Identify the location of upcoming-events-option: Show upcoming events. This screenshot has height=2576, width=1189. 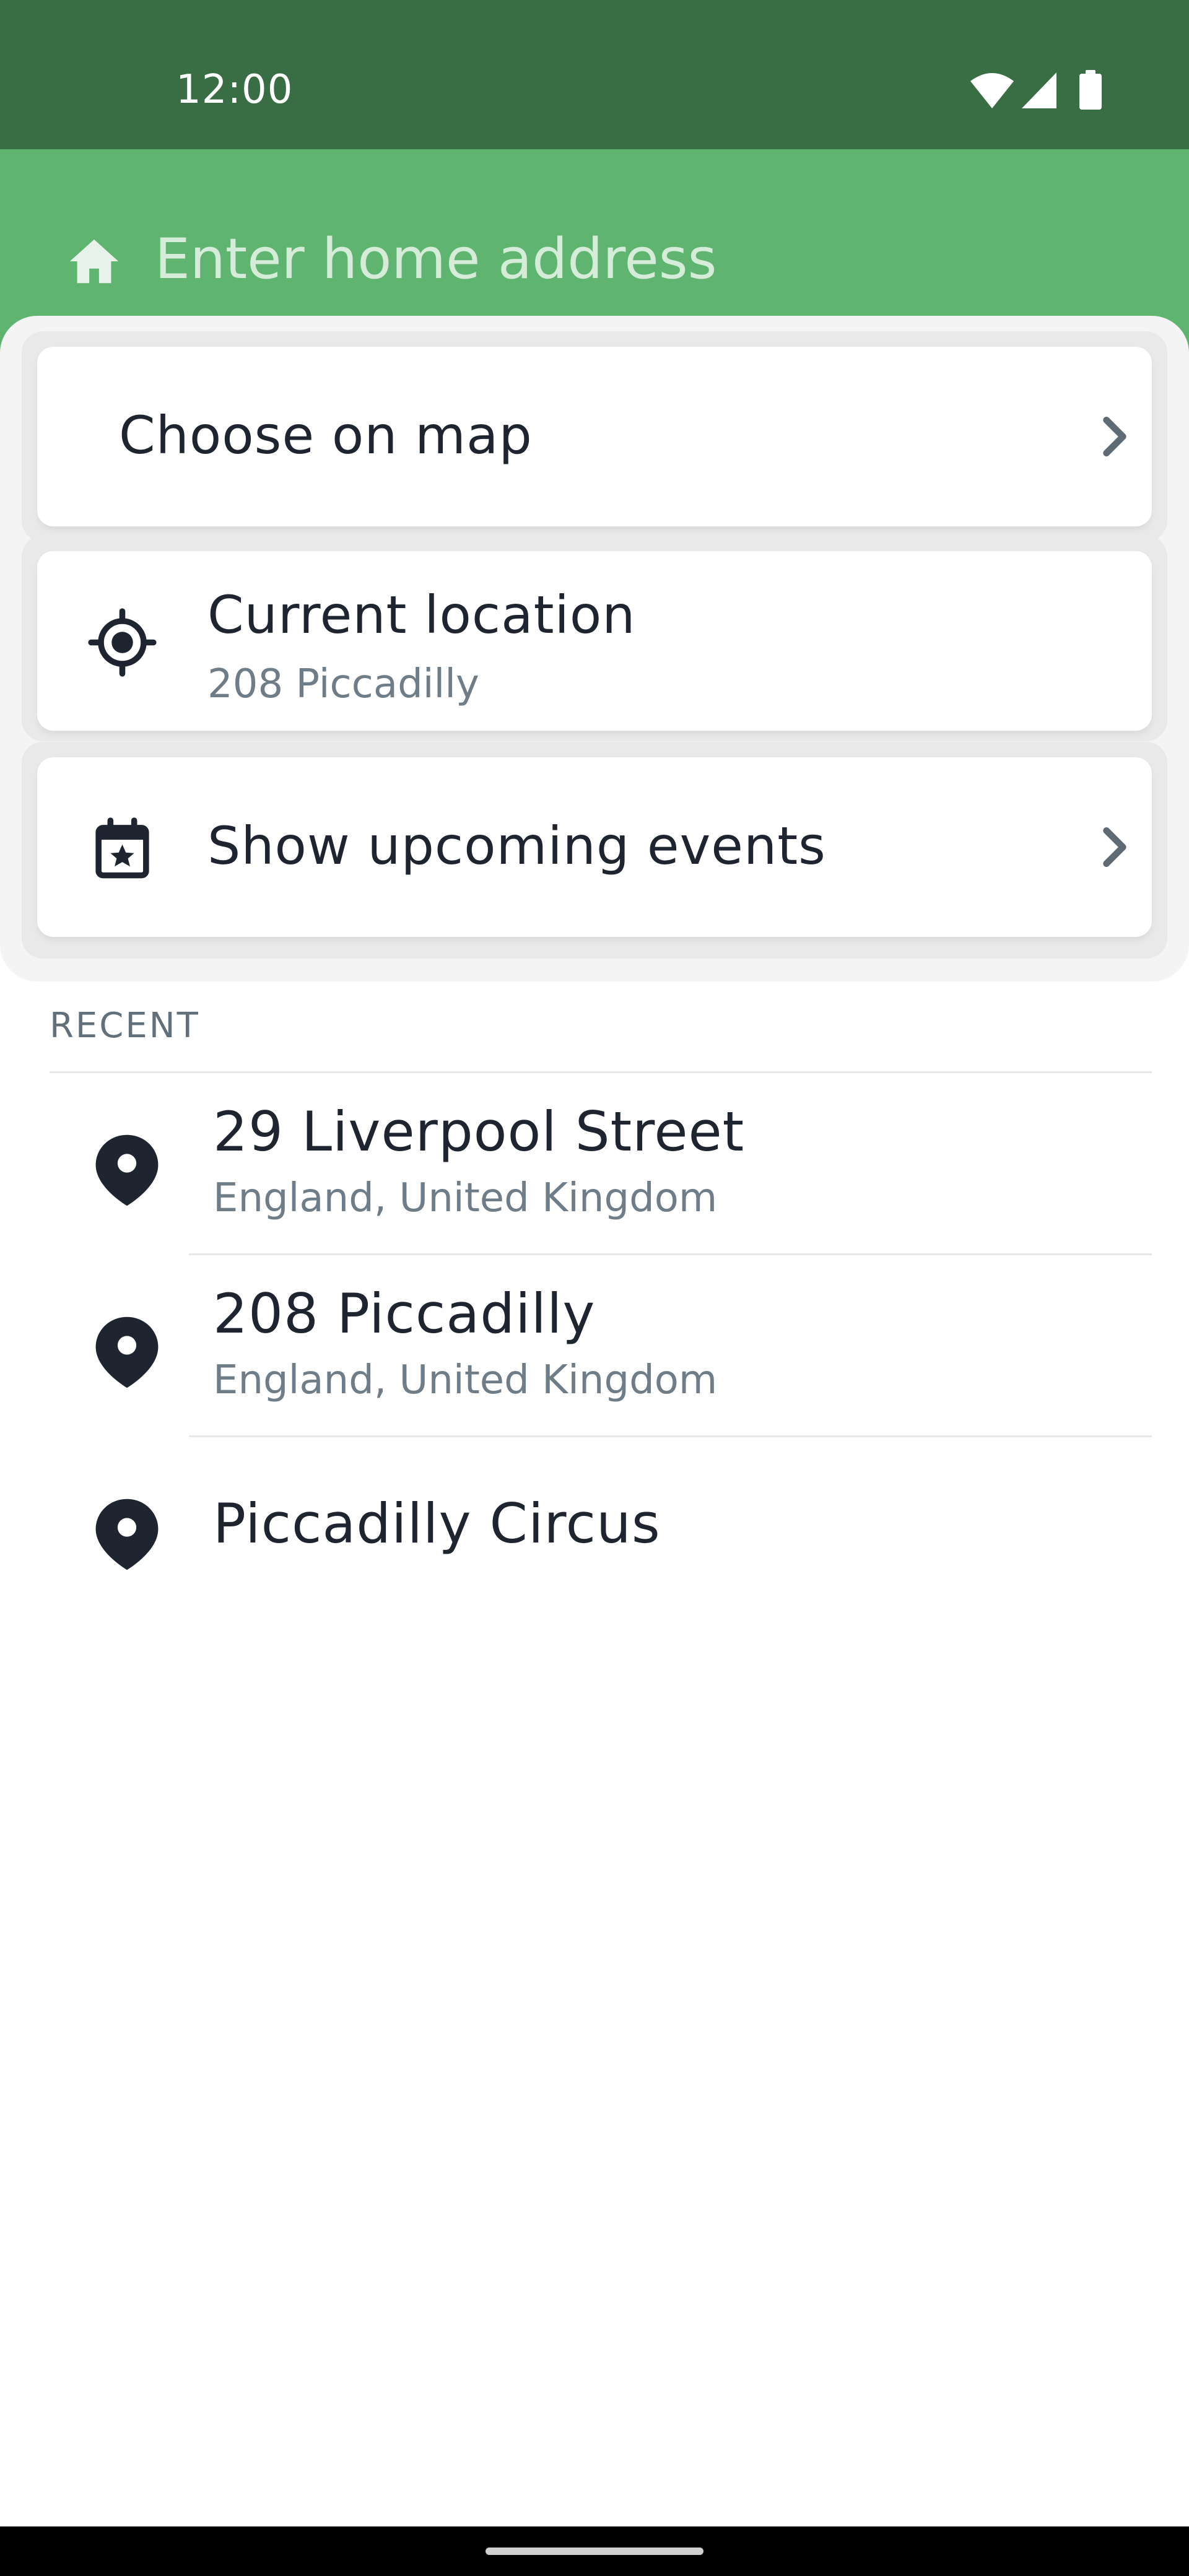
(594, 850).